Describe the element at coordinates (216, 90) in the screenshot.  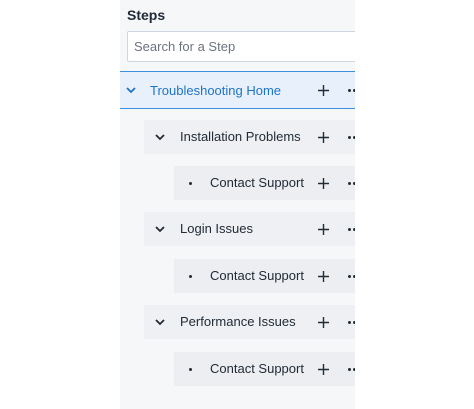
I see `tree-item-label: Troubleshooting Home` at that location.